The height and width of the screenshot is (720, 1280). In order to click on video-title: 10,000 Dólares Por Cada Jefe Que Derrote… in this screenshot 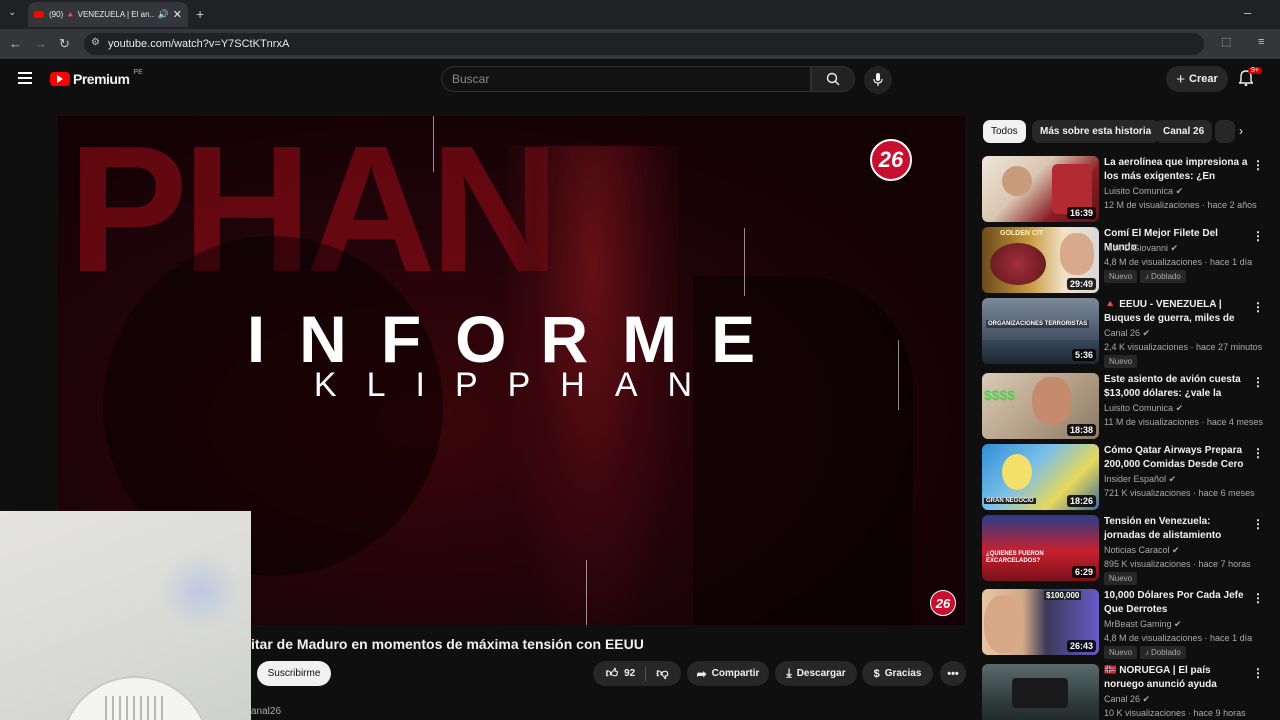, I will do `click(1177, 603)`.